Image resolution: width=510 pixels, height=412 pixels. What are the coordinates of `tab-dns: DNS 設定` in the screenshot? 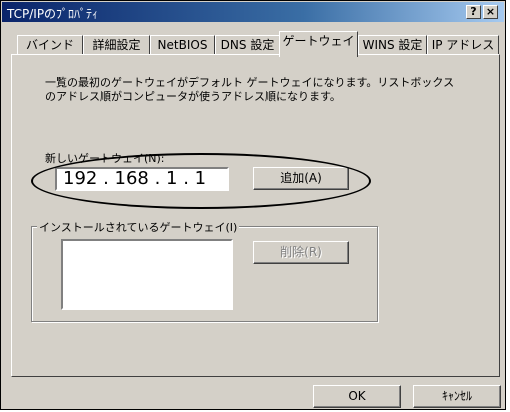 It's located at (247, 45).